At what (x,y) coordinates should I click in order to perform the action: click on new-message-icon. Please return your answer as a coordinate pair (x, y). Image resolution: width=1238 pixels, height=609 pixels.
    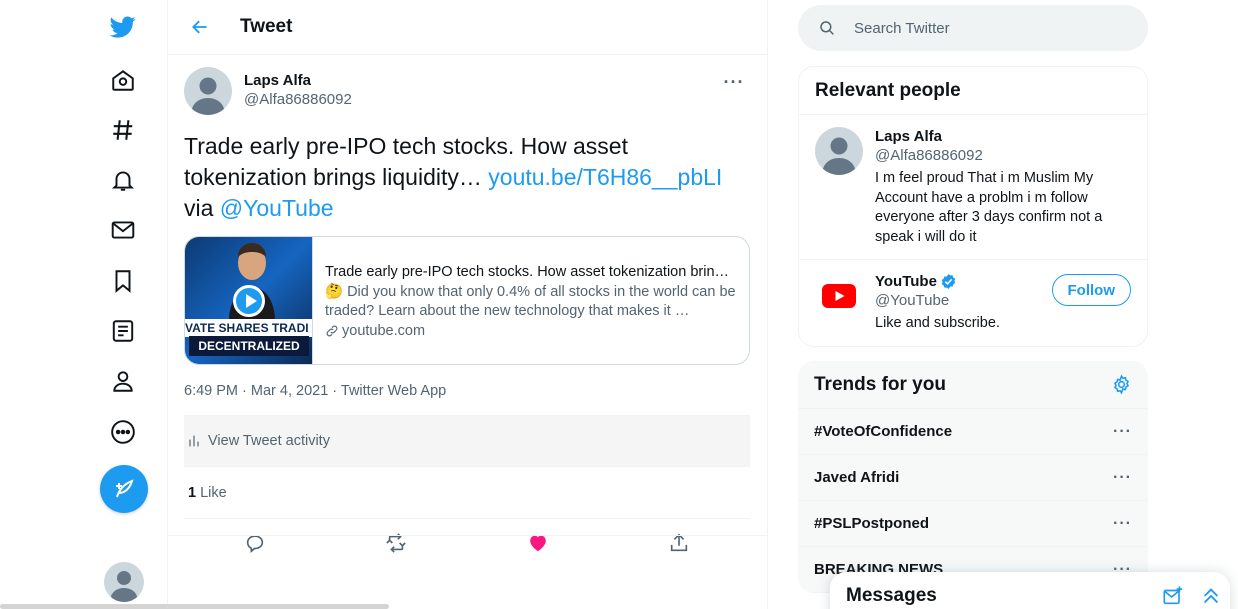
    Looking at the image, I should click on (1173, 594).